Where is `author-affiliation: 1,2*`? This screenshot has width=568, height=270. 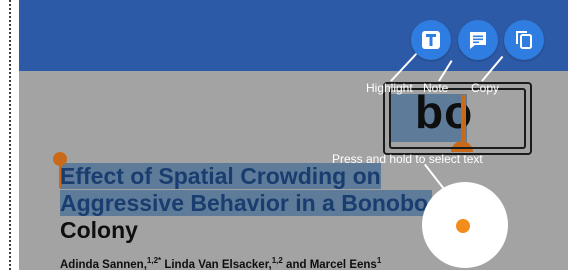
author-affiliation: 1,2* is located at coordinates (154, 260).